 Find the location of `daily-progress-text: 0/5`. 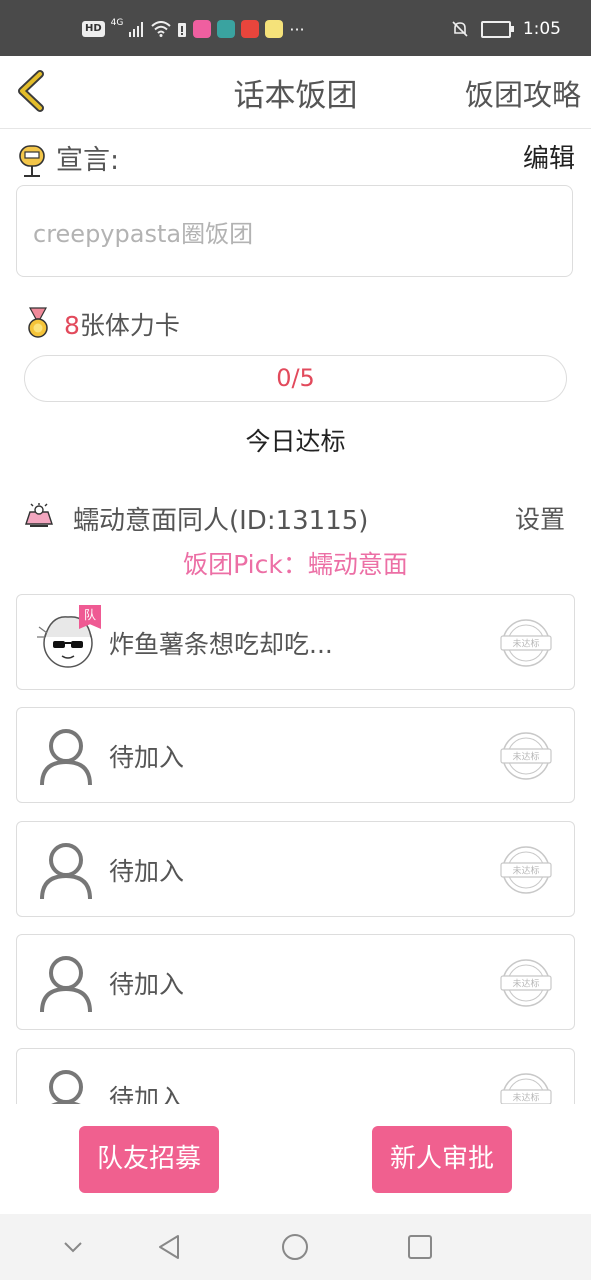

daily-progress-text: 0/5 is located at coordinates (295, 378).